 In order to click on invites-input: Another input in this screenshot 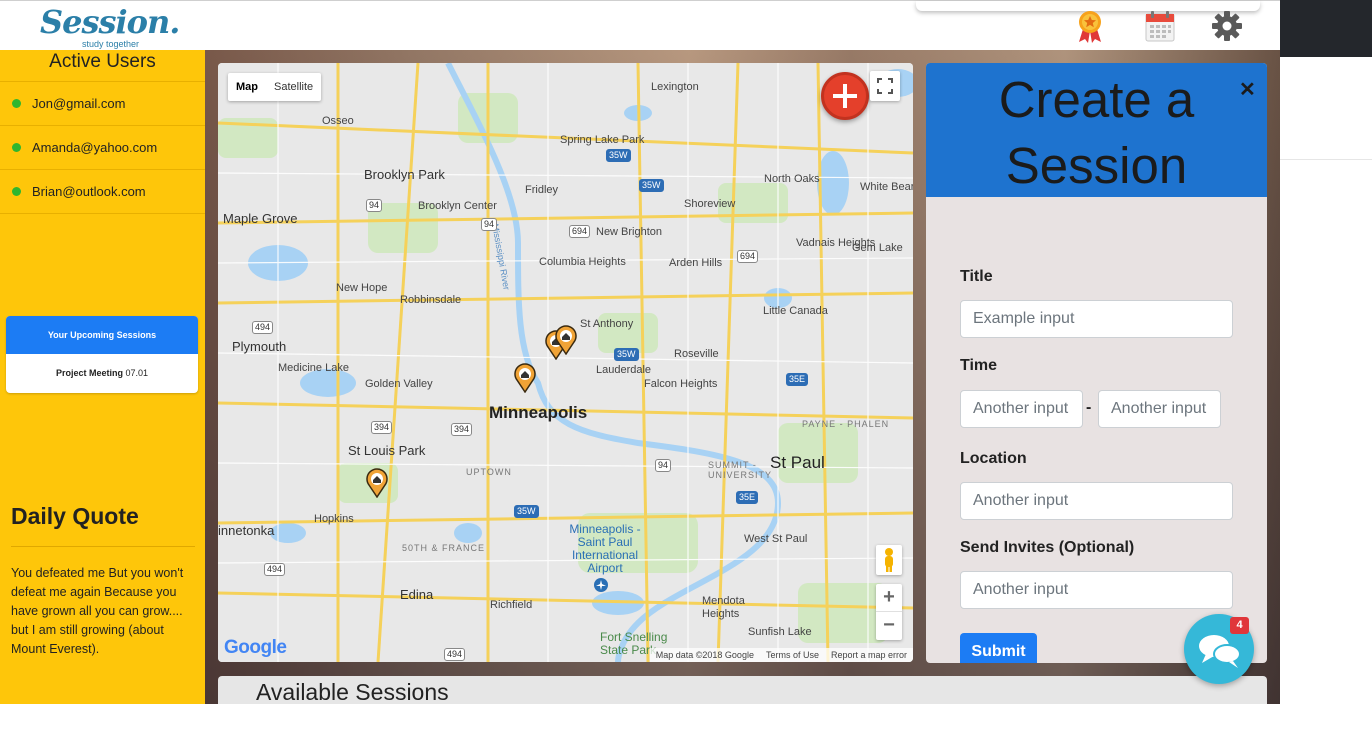, I will do `click(1096, 590)`.